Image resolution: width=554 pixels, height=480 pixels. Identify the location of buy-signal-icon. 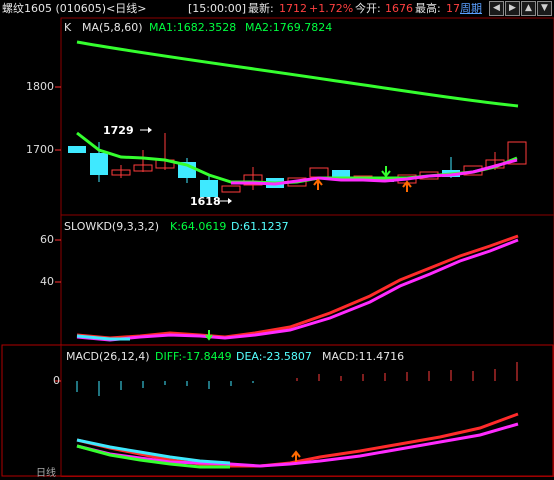
(318, 184).